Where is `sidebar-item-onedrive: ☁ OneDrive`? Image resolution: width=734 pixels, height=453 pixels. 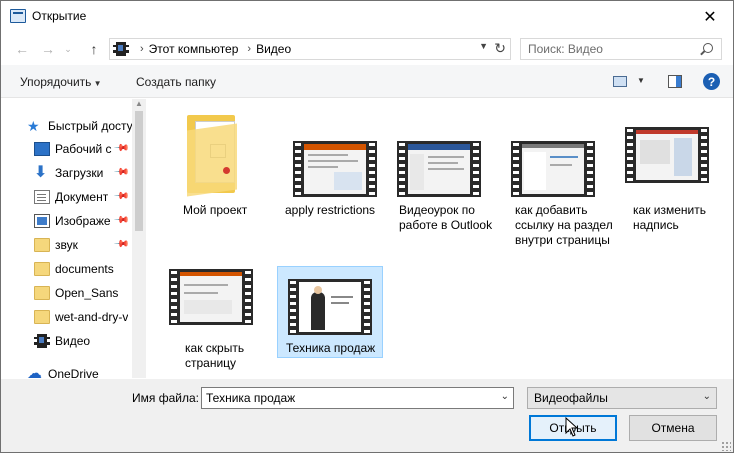 sidebar-item-onedrive: ☁ OneDrive is located at coordinates (86, 370).